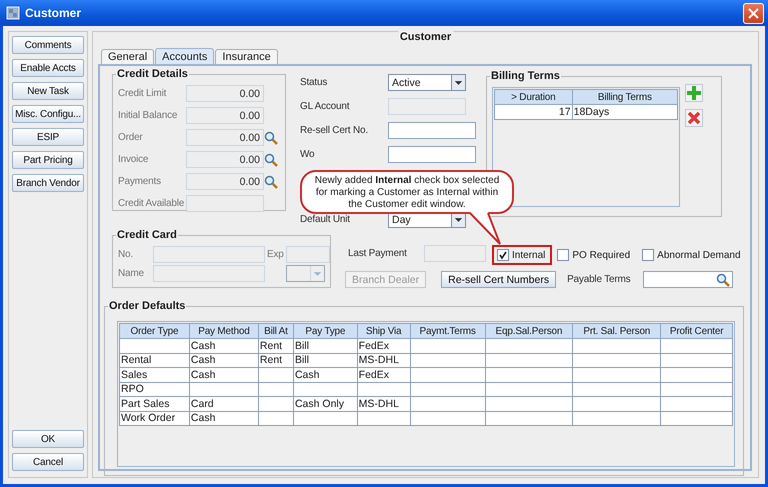  What do you see at coordinates (325, 331) in the screenshot?
I see `column-header: Pay Type` at bounding box center [325, 331].